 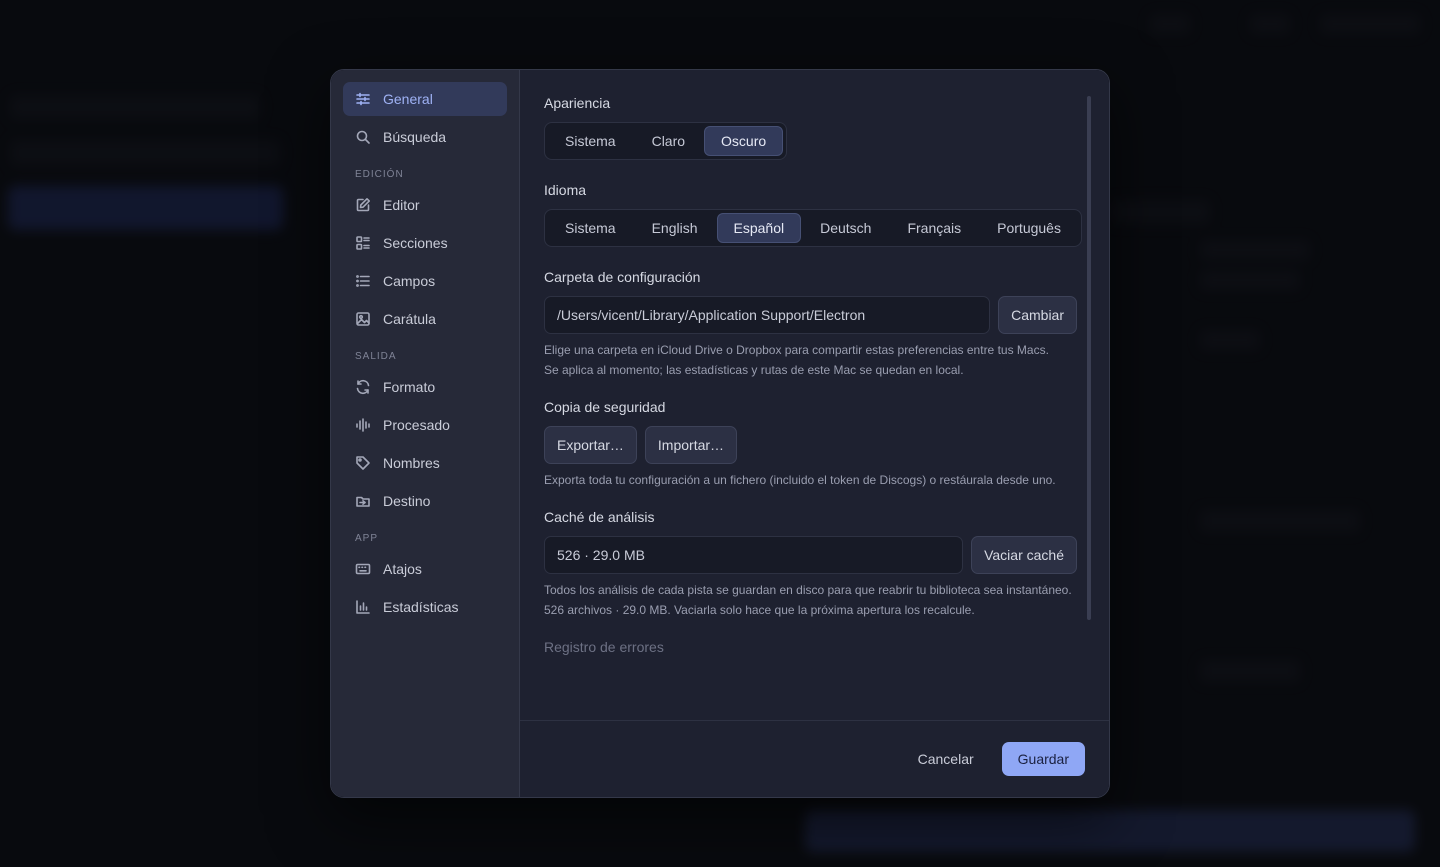 I want to click on sidebar-item-secciones: Secciones, so click(x=425, y=243).